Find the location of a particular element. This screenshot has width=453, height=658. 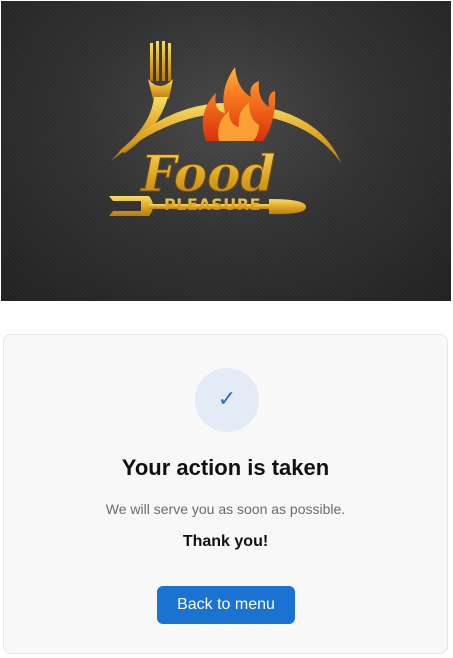

food-pleasure-logo: Food PLEASURE is located at coordinates (225, 128).